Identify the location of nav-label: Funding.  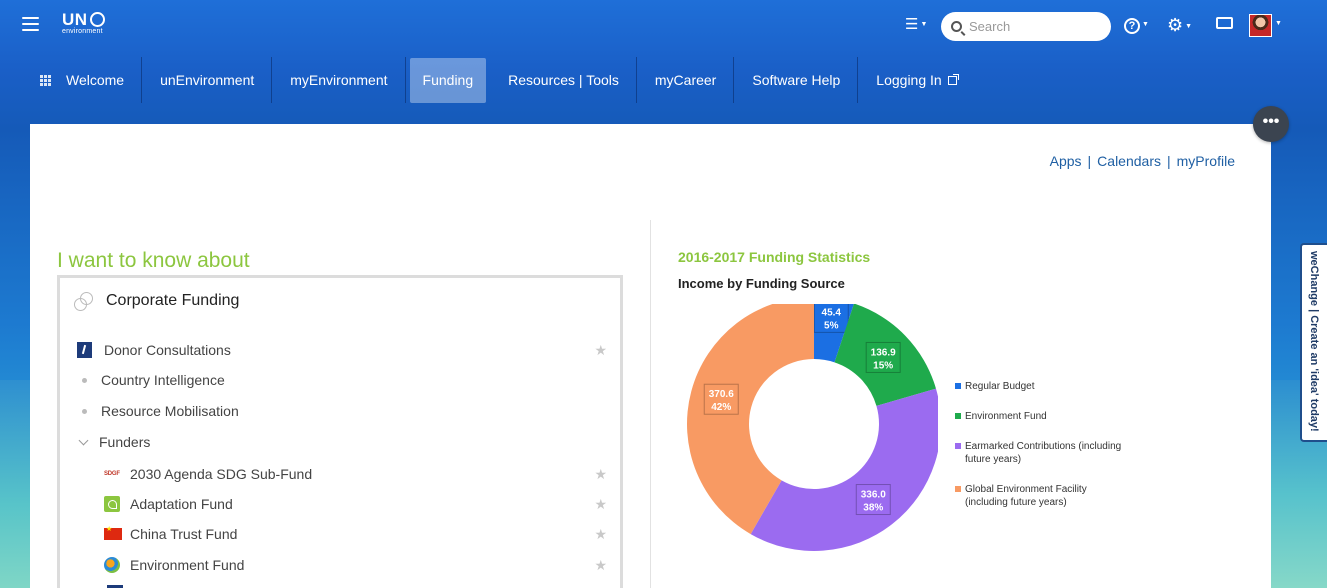
(448, 80).